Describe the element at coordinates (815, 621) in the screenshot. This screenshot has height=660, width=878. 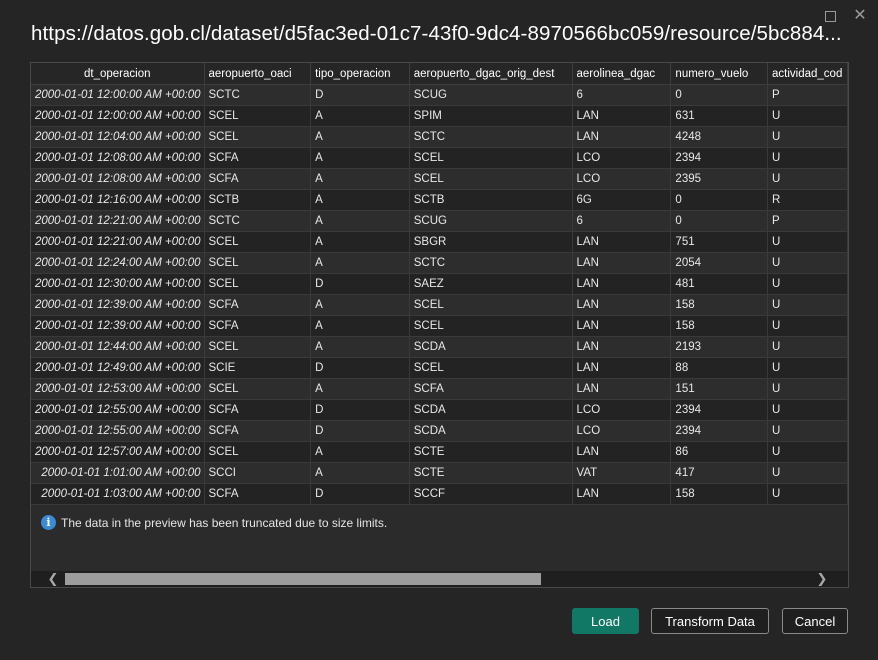
I see `cancel-button: Cancel` at that location.